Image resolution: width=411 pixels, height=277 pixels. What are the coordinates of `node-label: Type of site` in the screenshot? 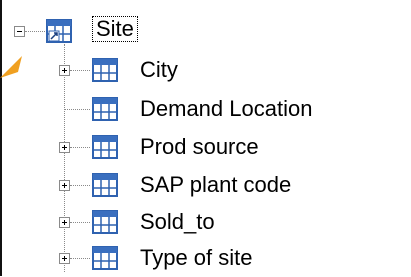 It's located at (196, 258).